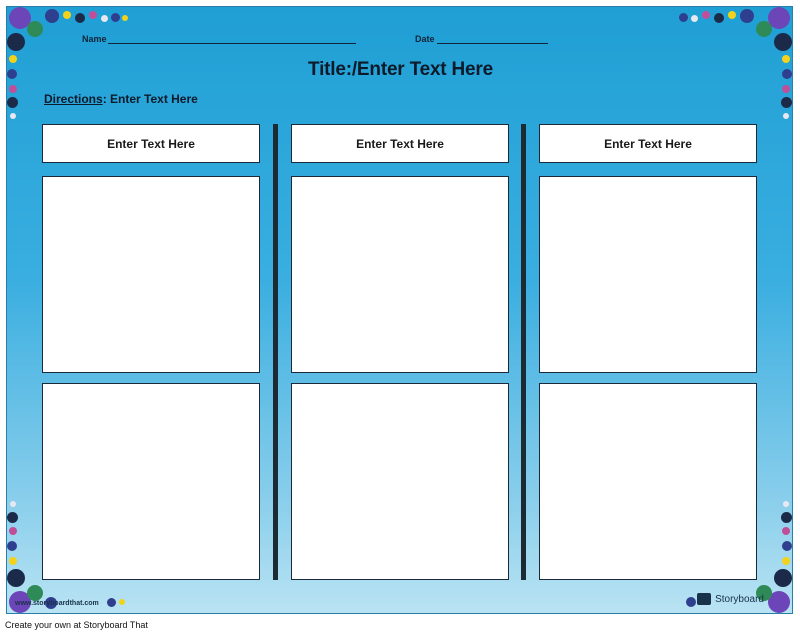  Describe the element at coordinates (425, 39) in the screenshot. I see `date-label: Date` at that location.